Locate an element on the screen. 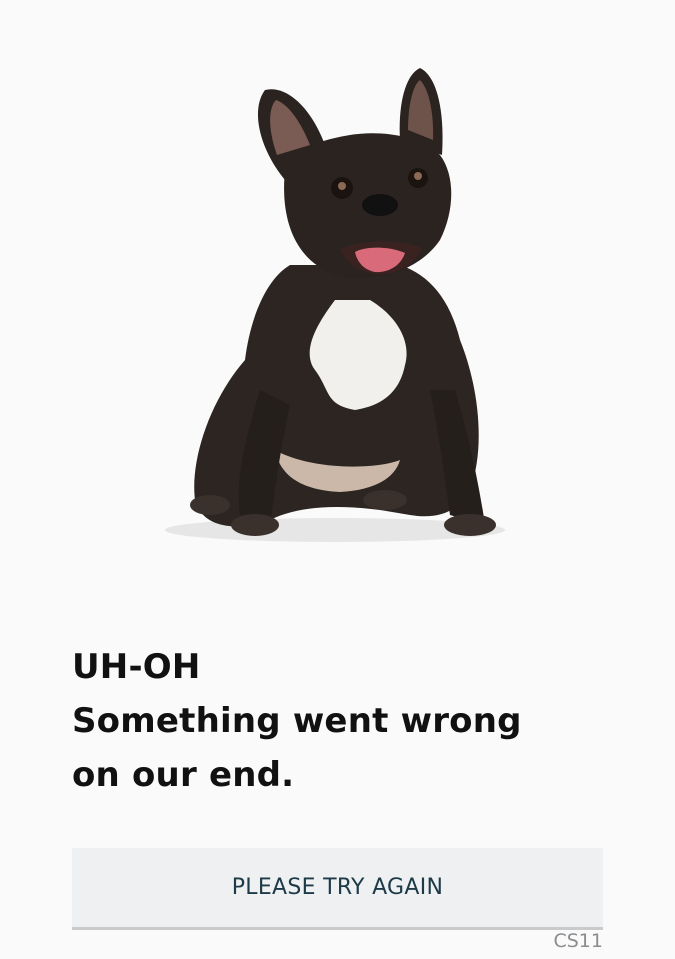 This screenshot has width=675, height=959. error-description-line-2: on our end. is located at coordinates (183, 775).